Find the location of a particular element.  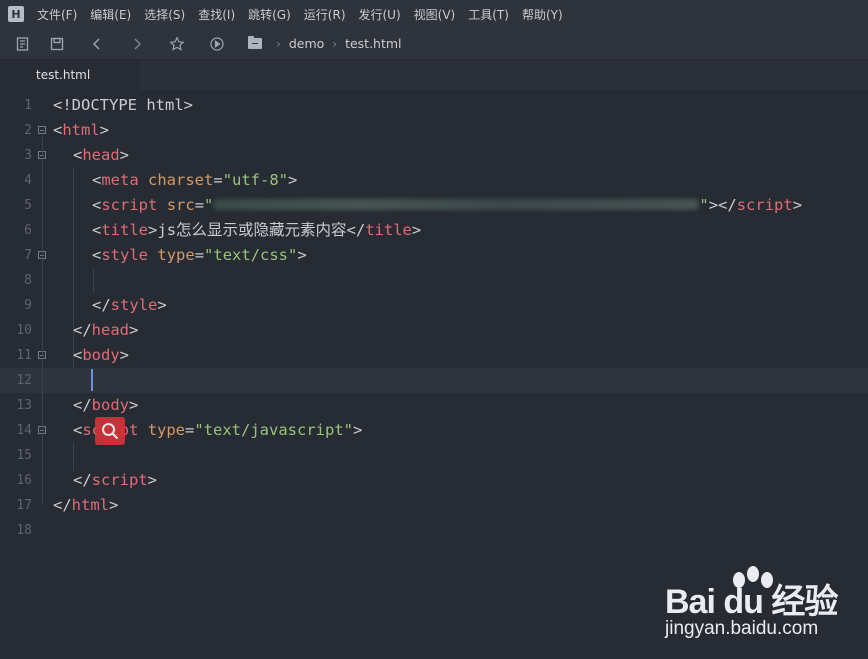

menu-tools: 工具(T) is located at coordinates (488, 14).